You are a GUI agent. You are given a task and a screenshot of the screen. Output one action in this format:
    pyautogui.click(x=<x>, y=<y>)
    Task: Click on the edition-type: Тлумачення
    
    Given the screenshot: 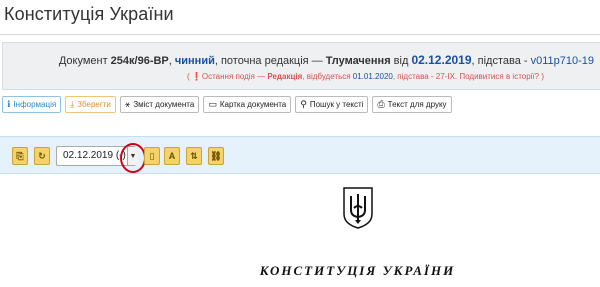 What is the action you would take?
    pyautogui.click(x=358, y=61)
    